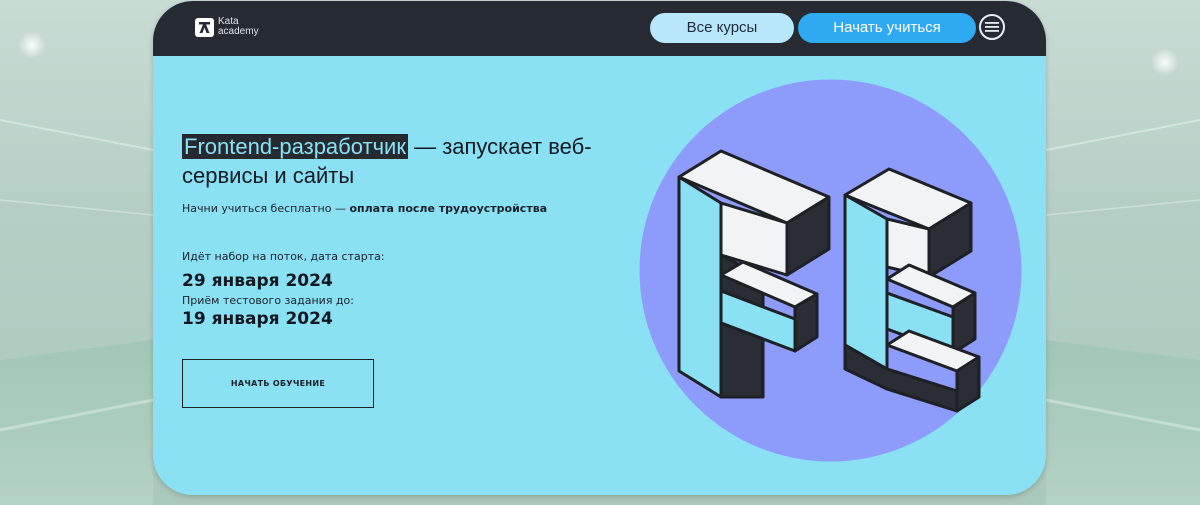  Describe the element at coordinates (257, 281) in the screenshot. I see `start-date: 29 января 2024` at that location.